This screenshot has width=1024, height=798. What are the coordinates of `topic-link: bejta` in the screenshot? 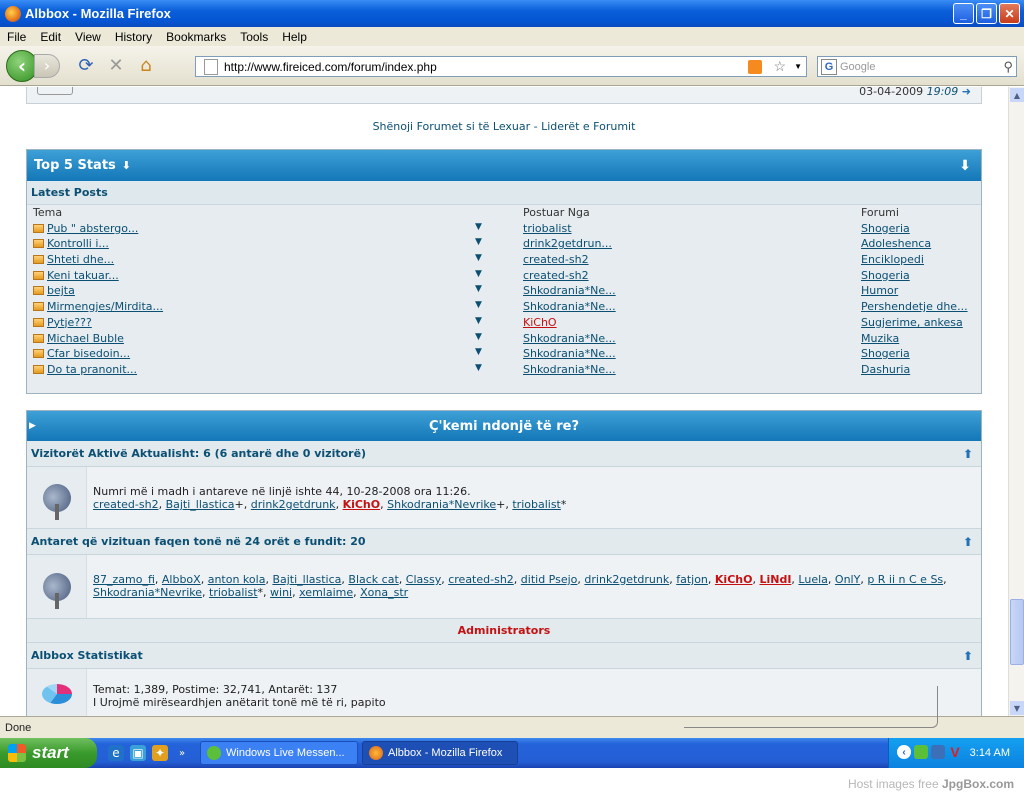 It's located at (61, 290).